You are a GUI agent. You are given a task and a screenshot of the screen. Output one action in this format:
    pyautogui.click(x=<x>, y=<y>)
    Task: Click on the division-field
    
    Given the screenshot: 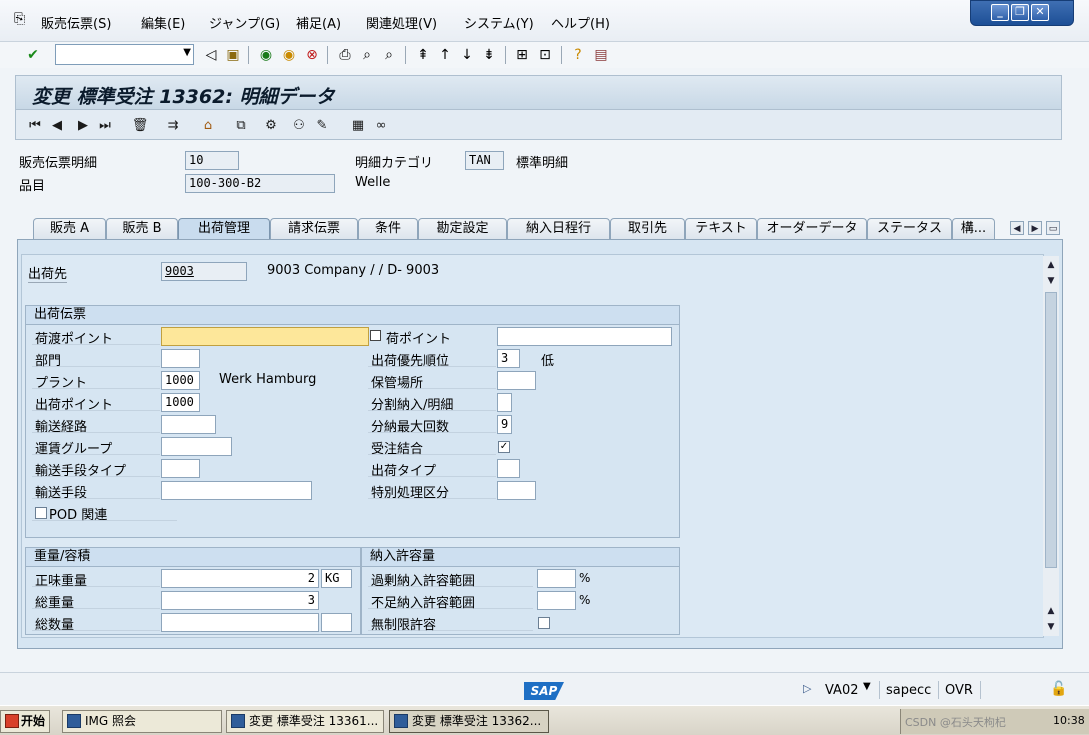 What is the action you would take?
    pyautogui.click(x=180, y=358)
    